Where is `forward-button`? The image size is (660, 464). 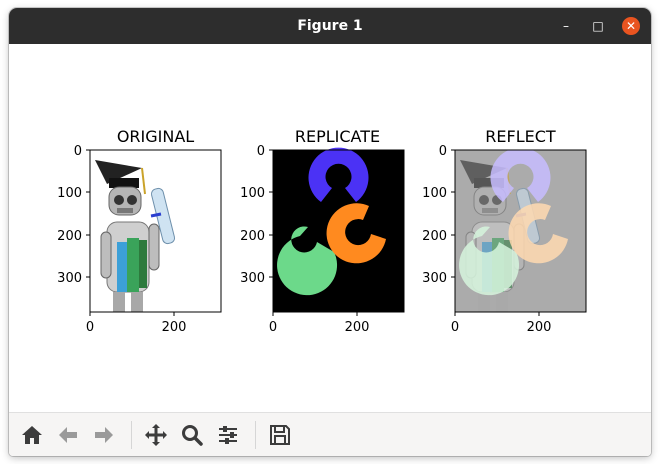 forward-button is located at coordinates (104, 435).